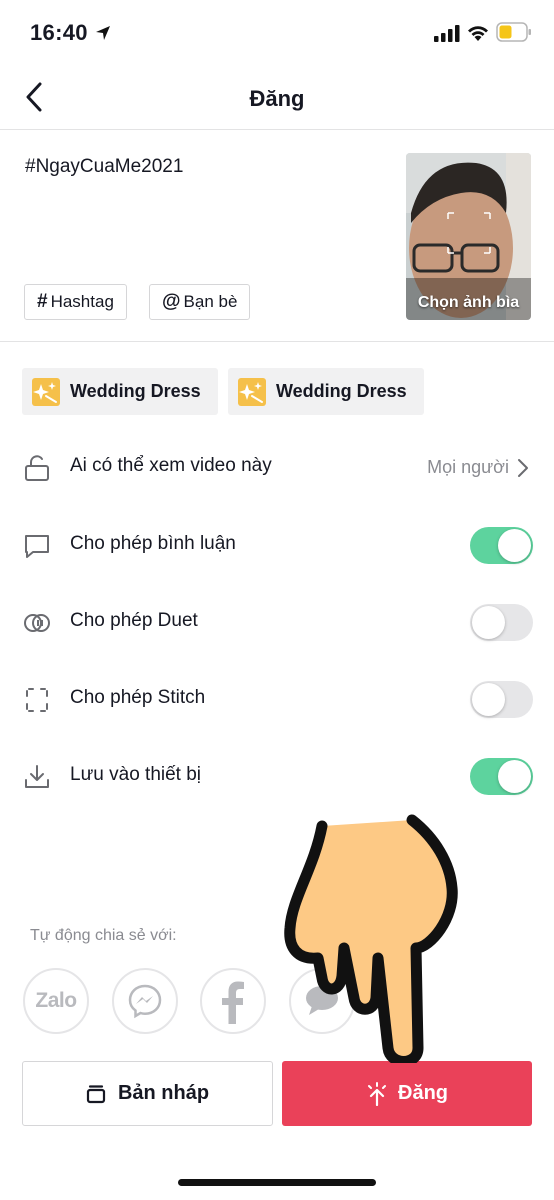 The image size is (554, 1200). I want to click on lock-icon, so click(37, 468).